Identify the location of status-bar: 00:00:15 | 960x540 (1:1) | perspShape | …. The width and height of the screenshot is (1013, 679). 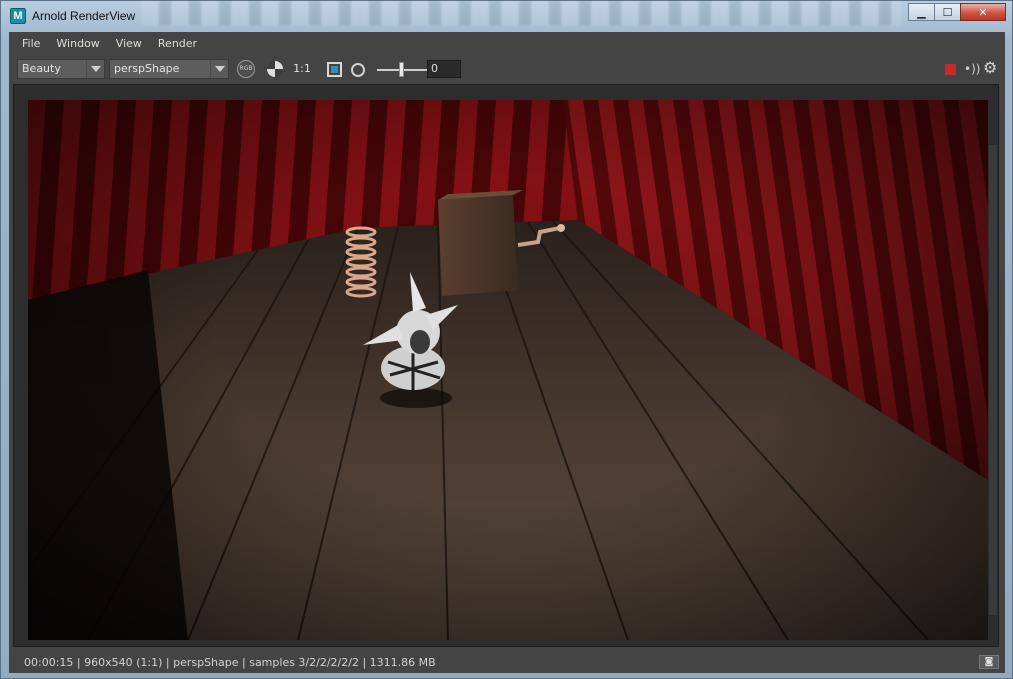
(507, 662).